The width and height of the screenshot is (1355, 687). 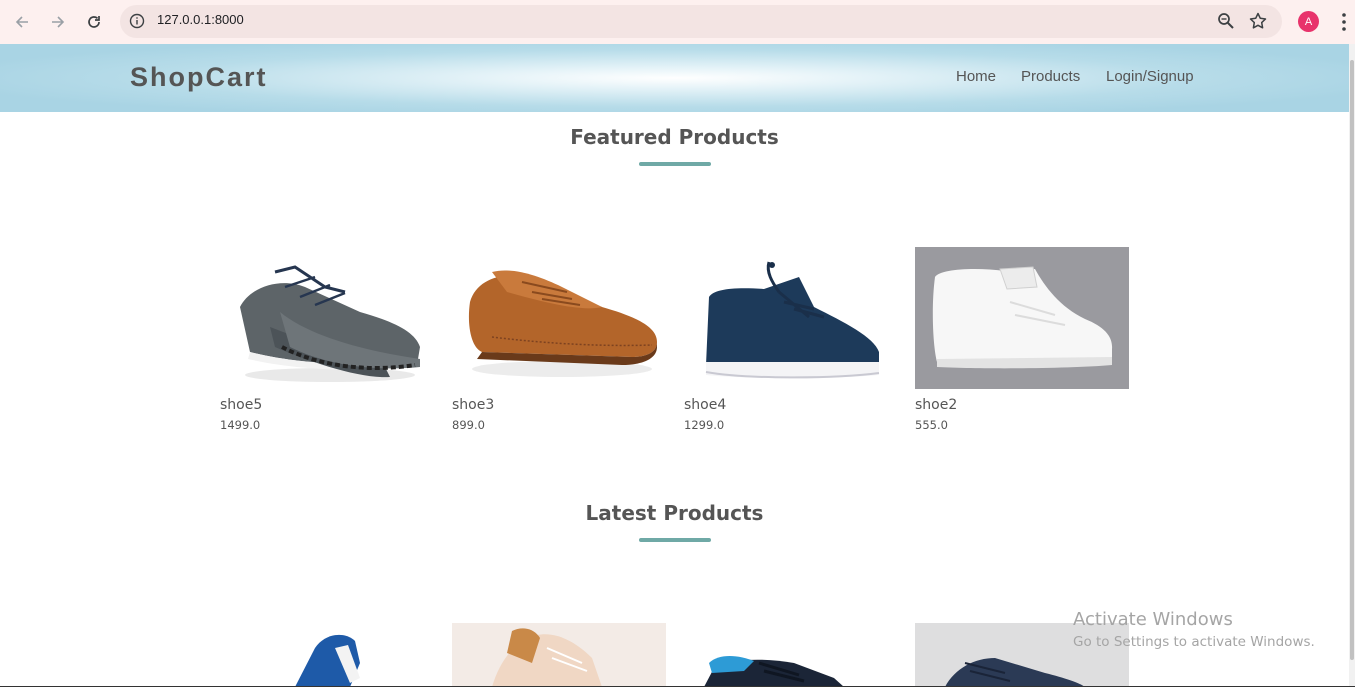 What do you see at coordinates (704, 425) in the screenshot?
I see `product-price-shoe4: 1299.0` at bounding box center [704, 425].